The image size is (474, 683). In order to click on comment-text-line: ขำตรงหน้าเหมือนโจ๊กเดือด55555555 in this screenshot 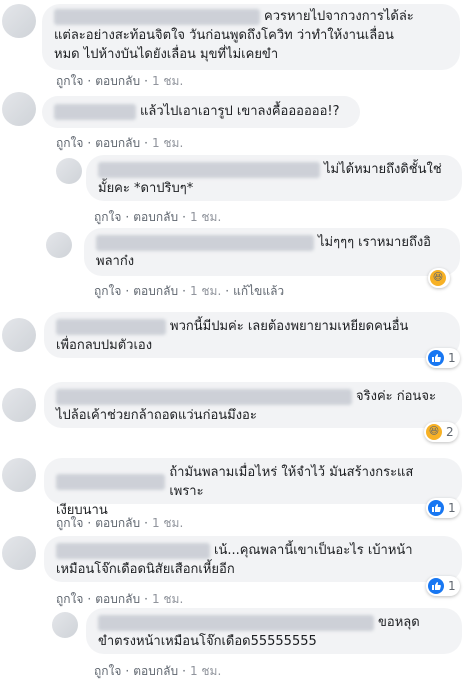, I will do `click(207, 641)`.